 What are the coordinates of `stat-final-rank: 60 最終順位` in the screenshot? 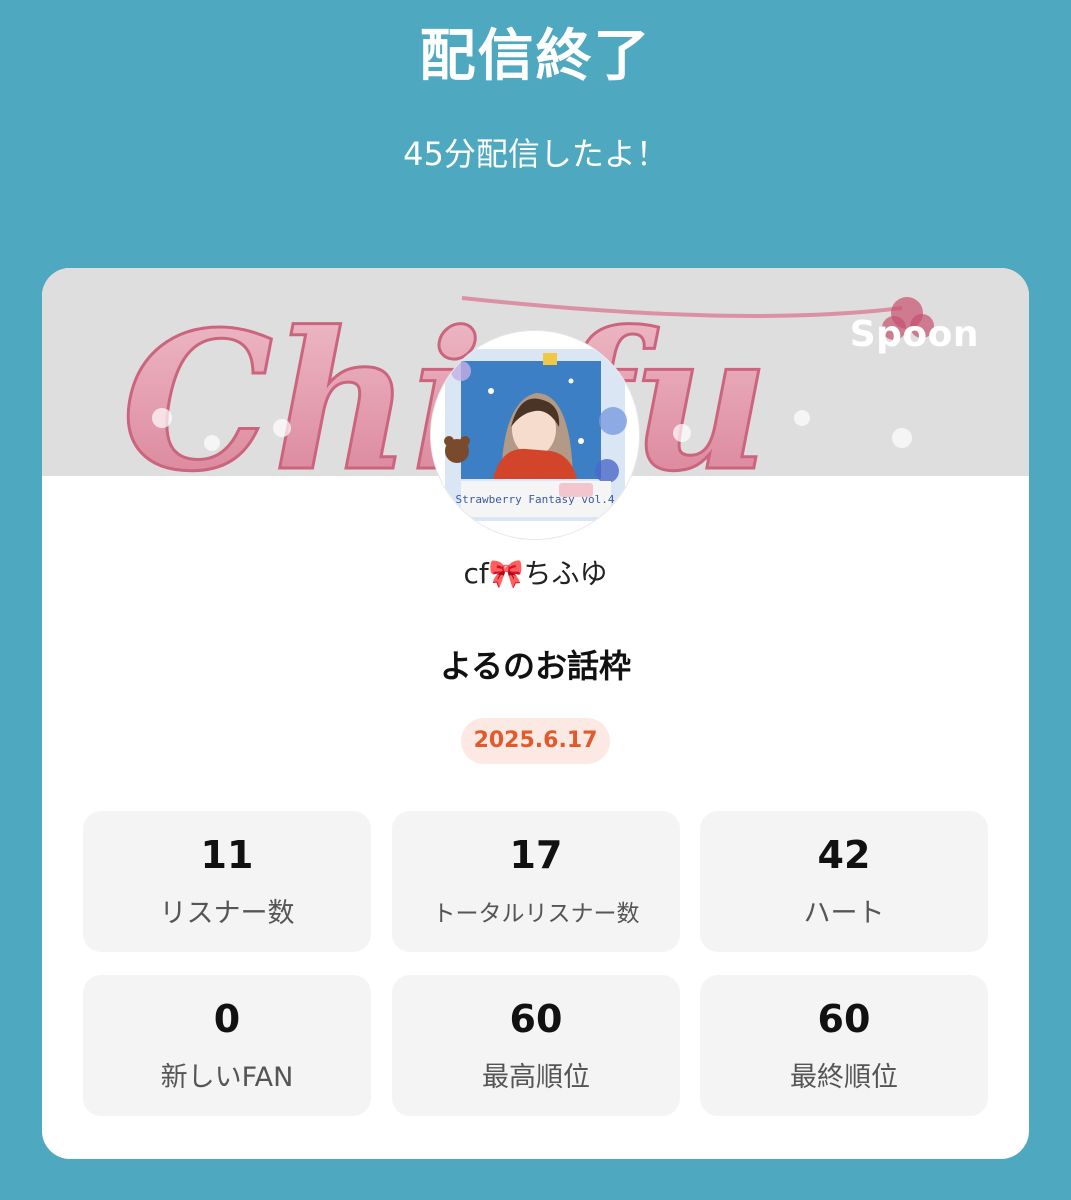 It's located at (844, 1045).